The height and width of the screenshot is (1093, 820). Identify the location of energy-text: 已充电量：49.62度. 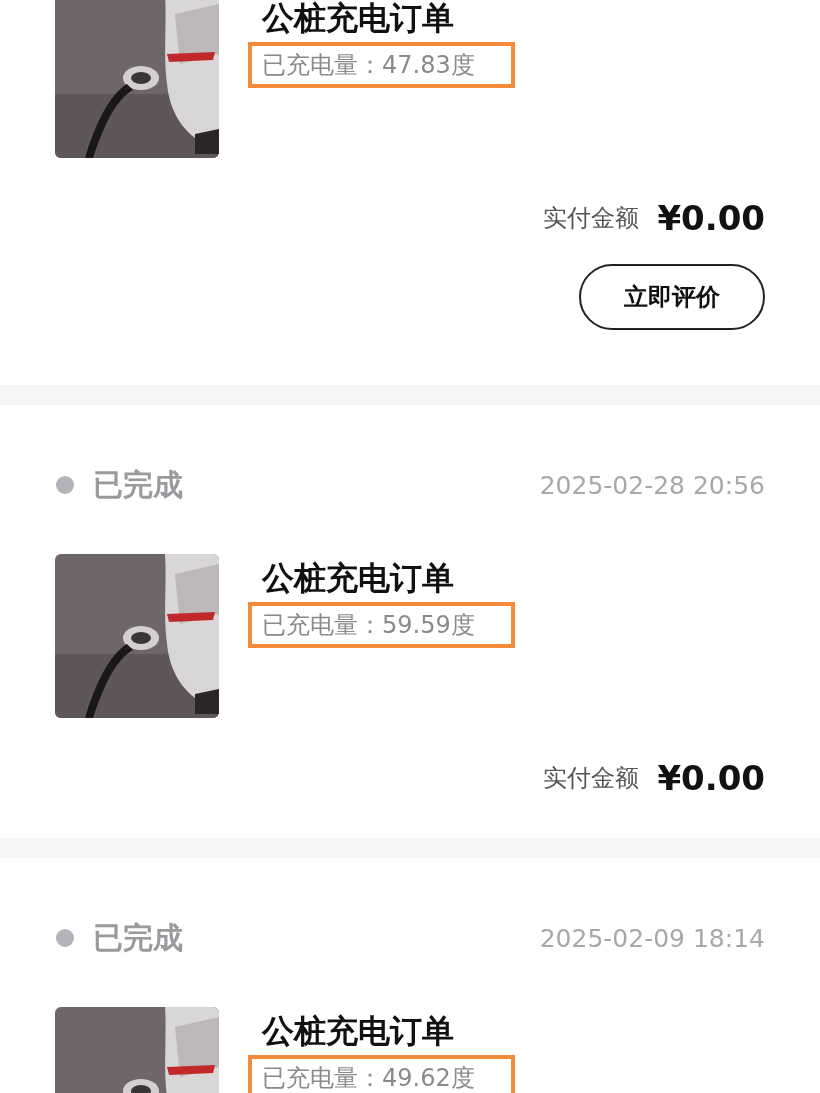
(381, 1074).